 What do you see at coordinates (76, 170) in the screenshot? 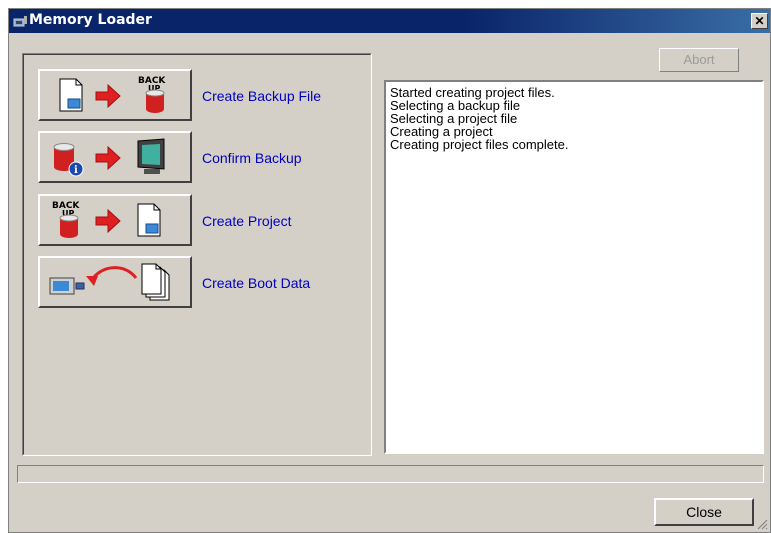
I see `svg-text: i` at bounding box center [76, 170].